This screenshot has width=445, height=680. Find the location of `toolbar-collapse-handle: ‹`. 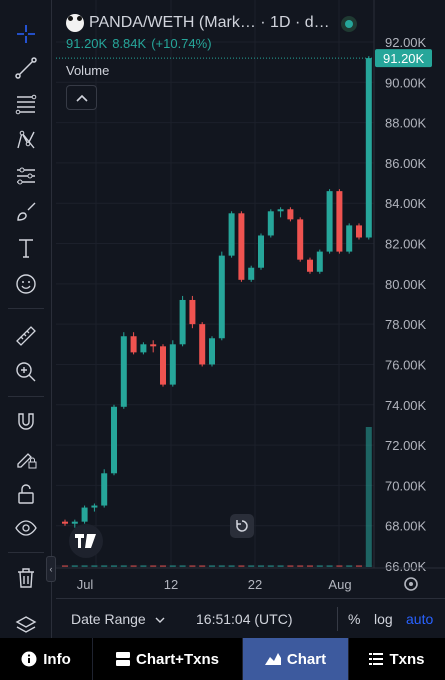

toolbar-collapse-handle: ‹ is located at coordinates (51, 569).